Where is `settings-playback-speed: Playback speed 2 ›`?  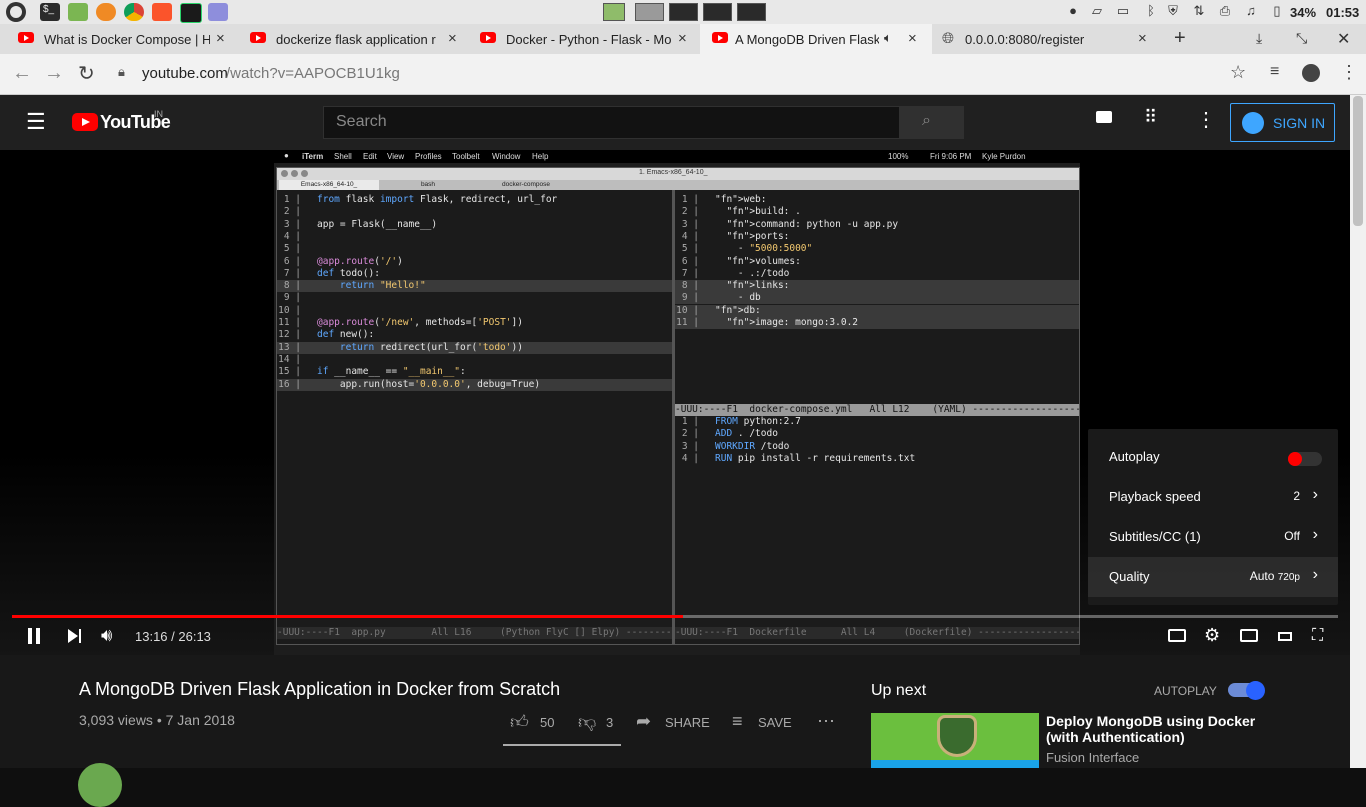 settings-playback-speed: Playback speed 2 › is located at coordinates (1213, 497).